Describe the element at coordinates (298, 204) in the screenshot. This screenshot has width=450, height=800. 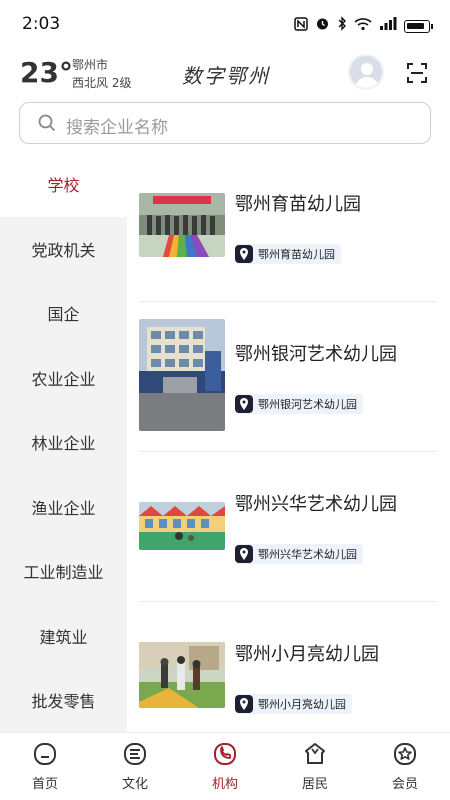
I see `institution-title: 鄂州育苗幼儿园` at that location.